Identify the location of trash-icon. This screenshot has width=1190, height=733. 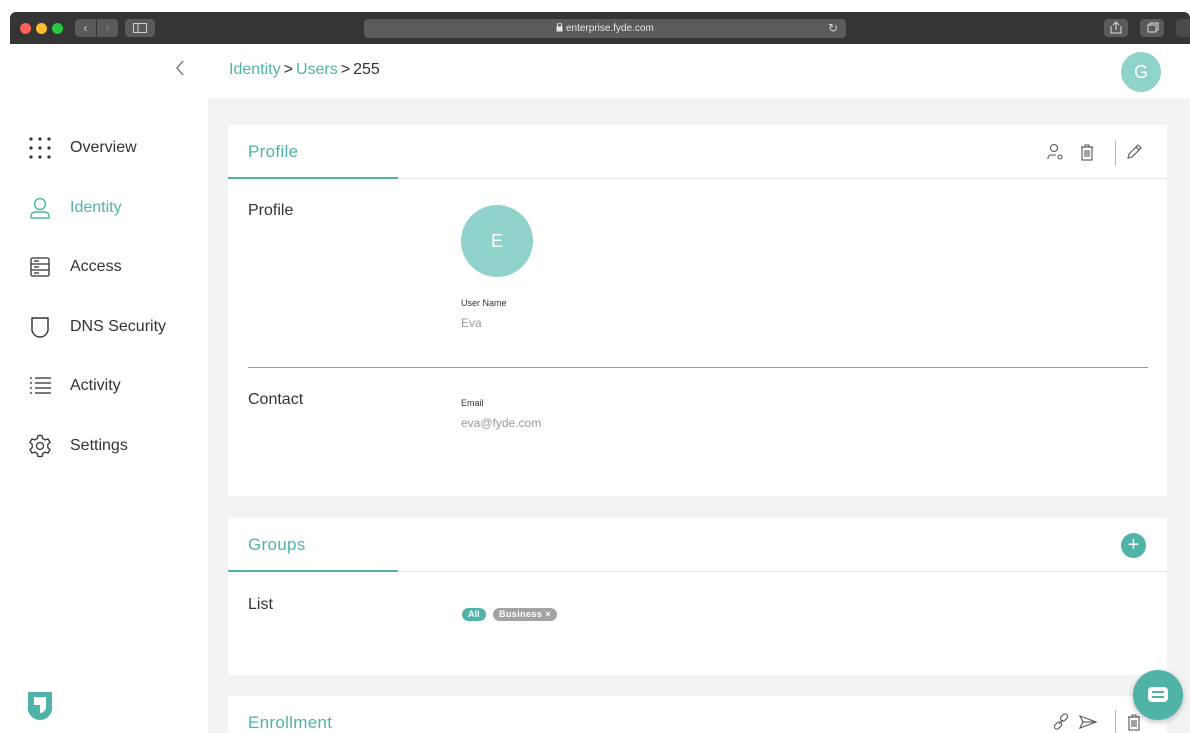
(1087, 152).